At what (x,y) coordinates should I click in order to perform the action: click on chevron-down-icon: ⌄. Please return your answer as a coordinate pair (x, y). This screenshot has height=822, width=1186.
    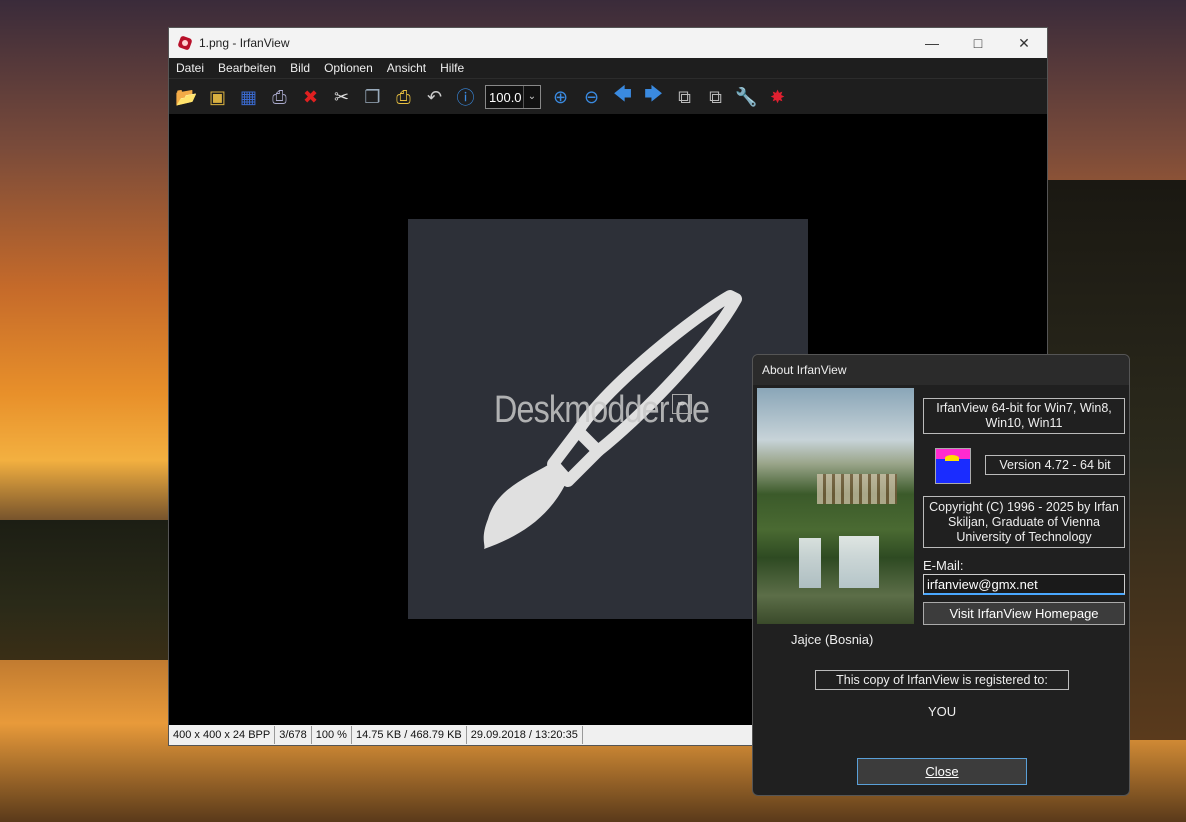
    Looking at the image, I should click on (531, 97).